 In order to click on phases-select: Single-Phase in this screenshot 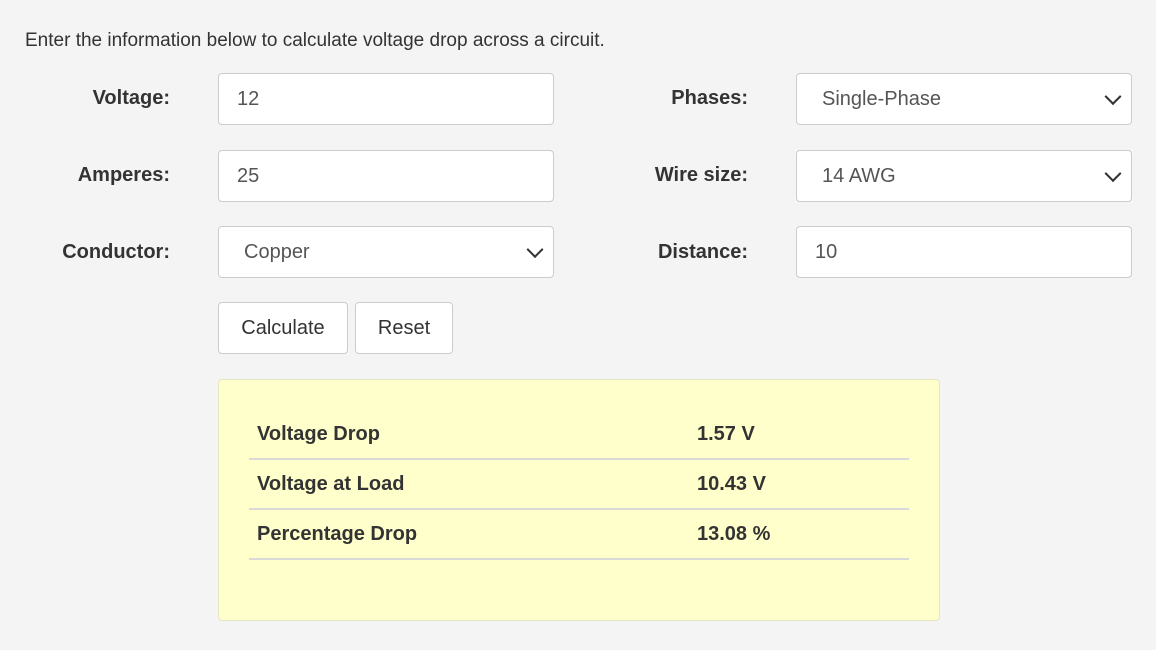, I will do `click(964, 99)`.